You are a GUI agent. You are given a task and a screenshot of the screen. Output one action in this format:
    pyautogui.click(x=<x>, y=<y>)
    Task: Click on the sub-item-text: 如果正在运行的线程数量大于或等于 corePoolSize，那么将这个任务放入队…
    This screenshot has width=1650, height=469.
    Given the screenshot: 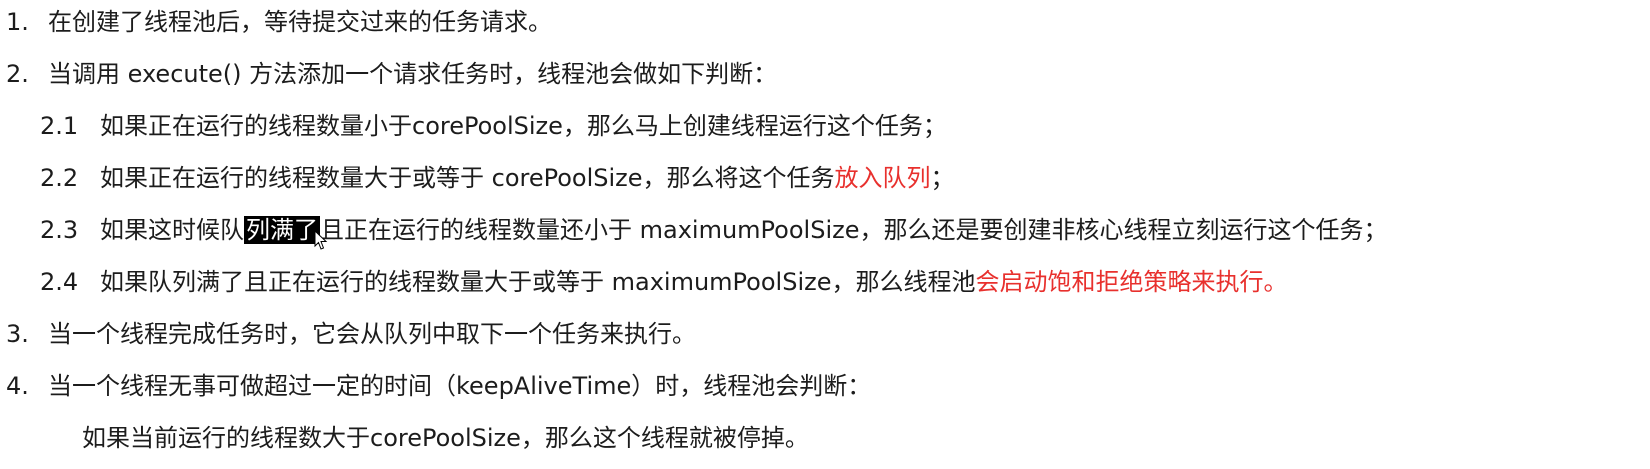 What is the action you would take?
    pyautogui.click(x=527, y=178)
    